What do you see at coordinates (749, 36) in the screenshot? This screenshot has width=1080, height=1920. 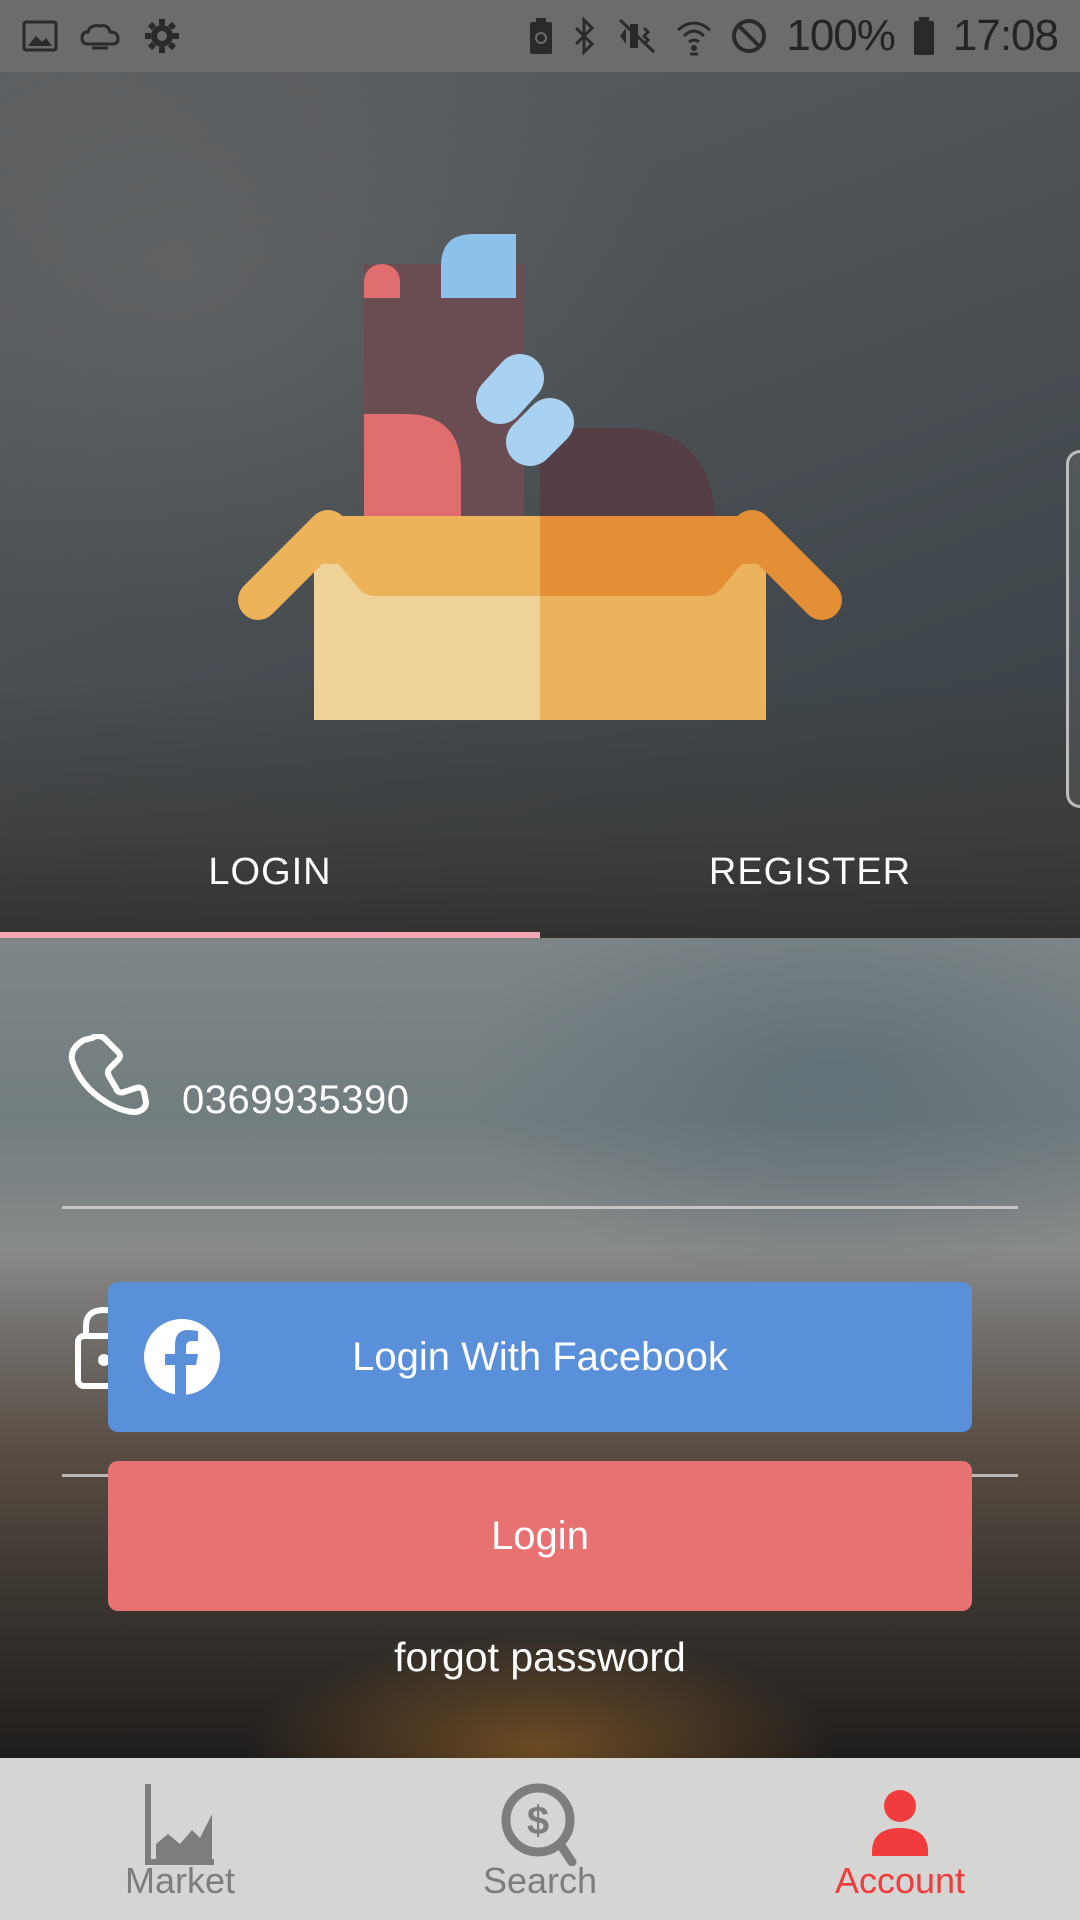 I see `do-not-disturb-icon` at bounding box center [749, 36].